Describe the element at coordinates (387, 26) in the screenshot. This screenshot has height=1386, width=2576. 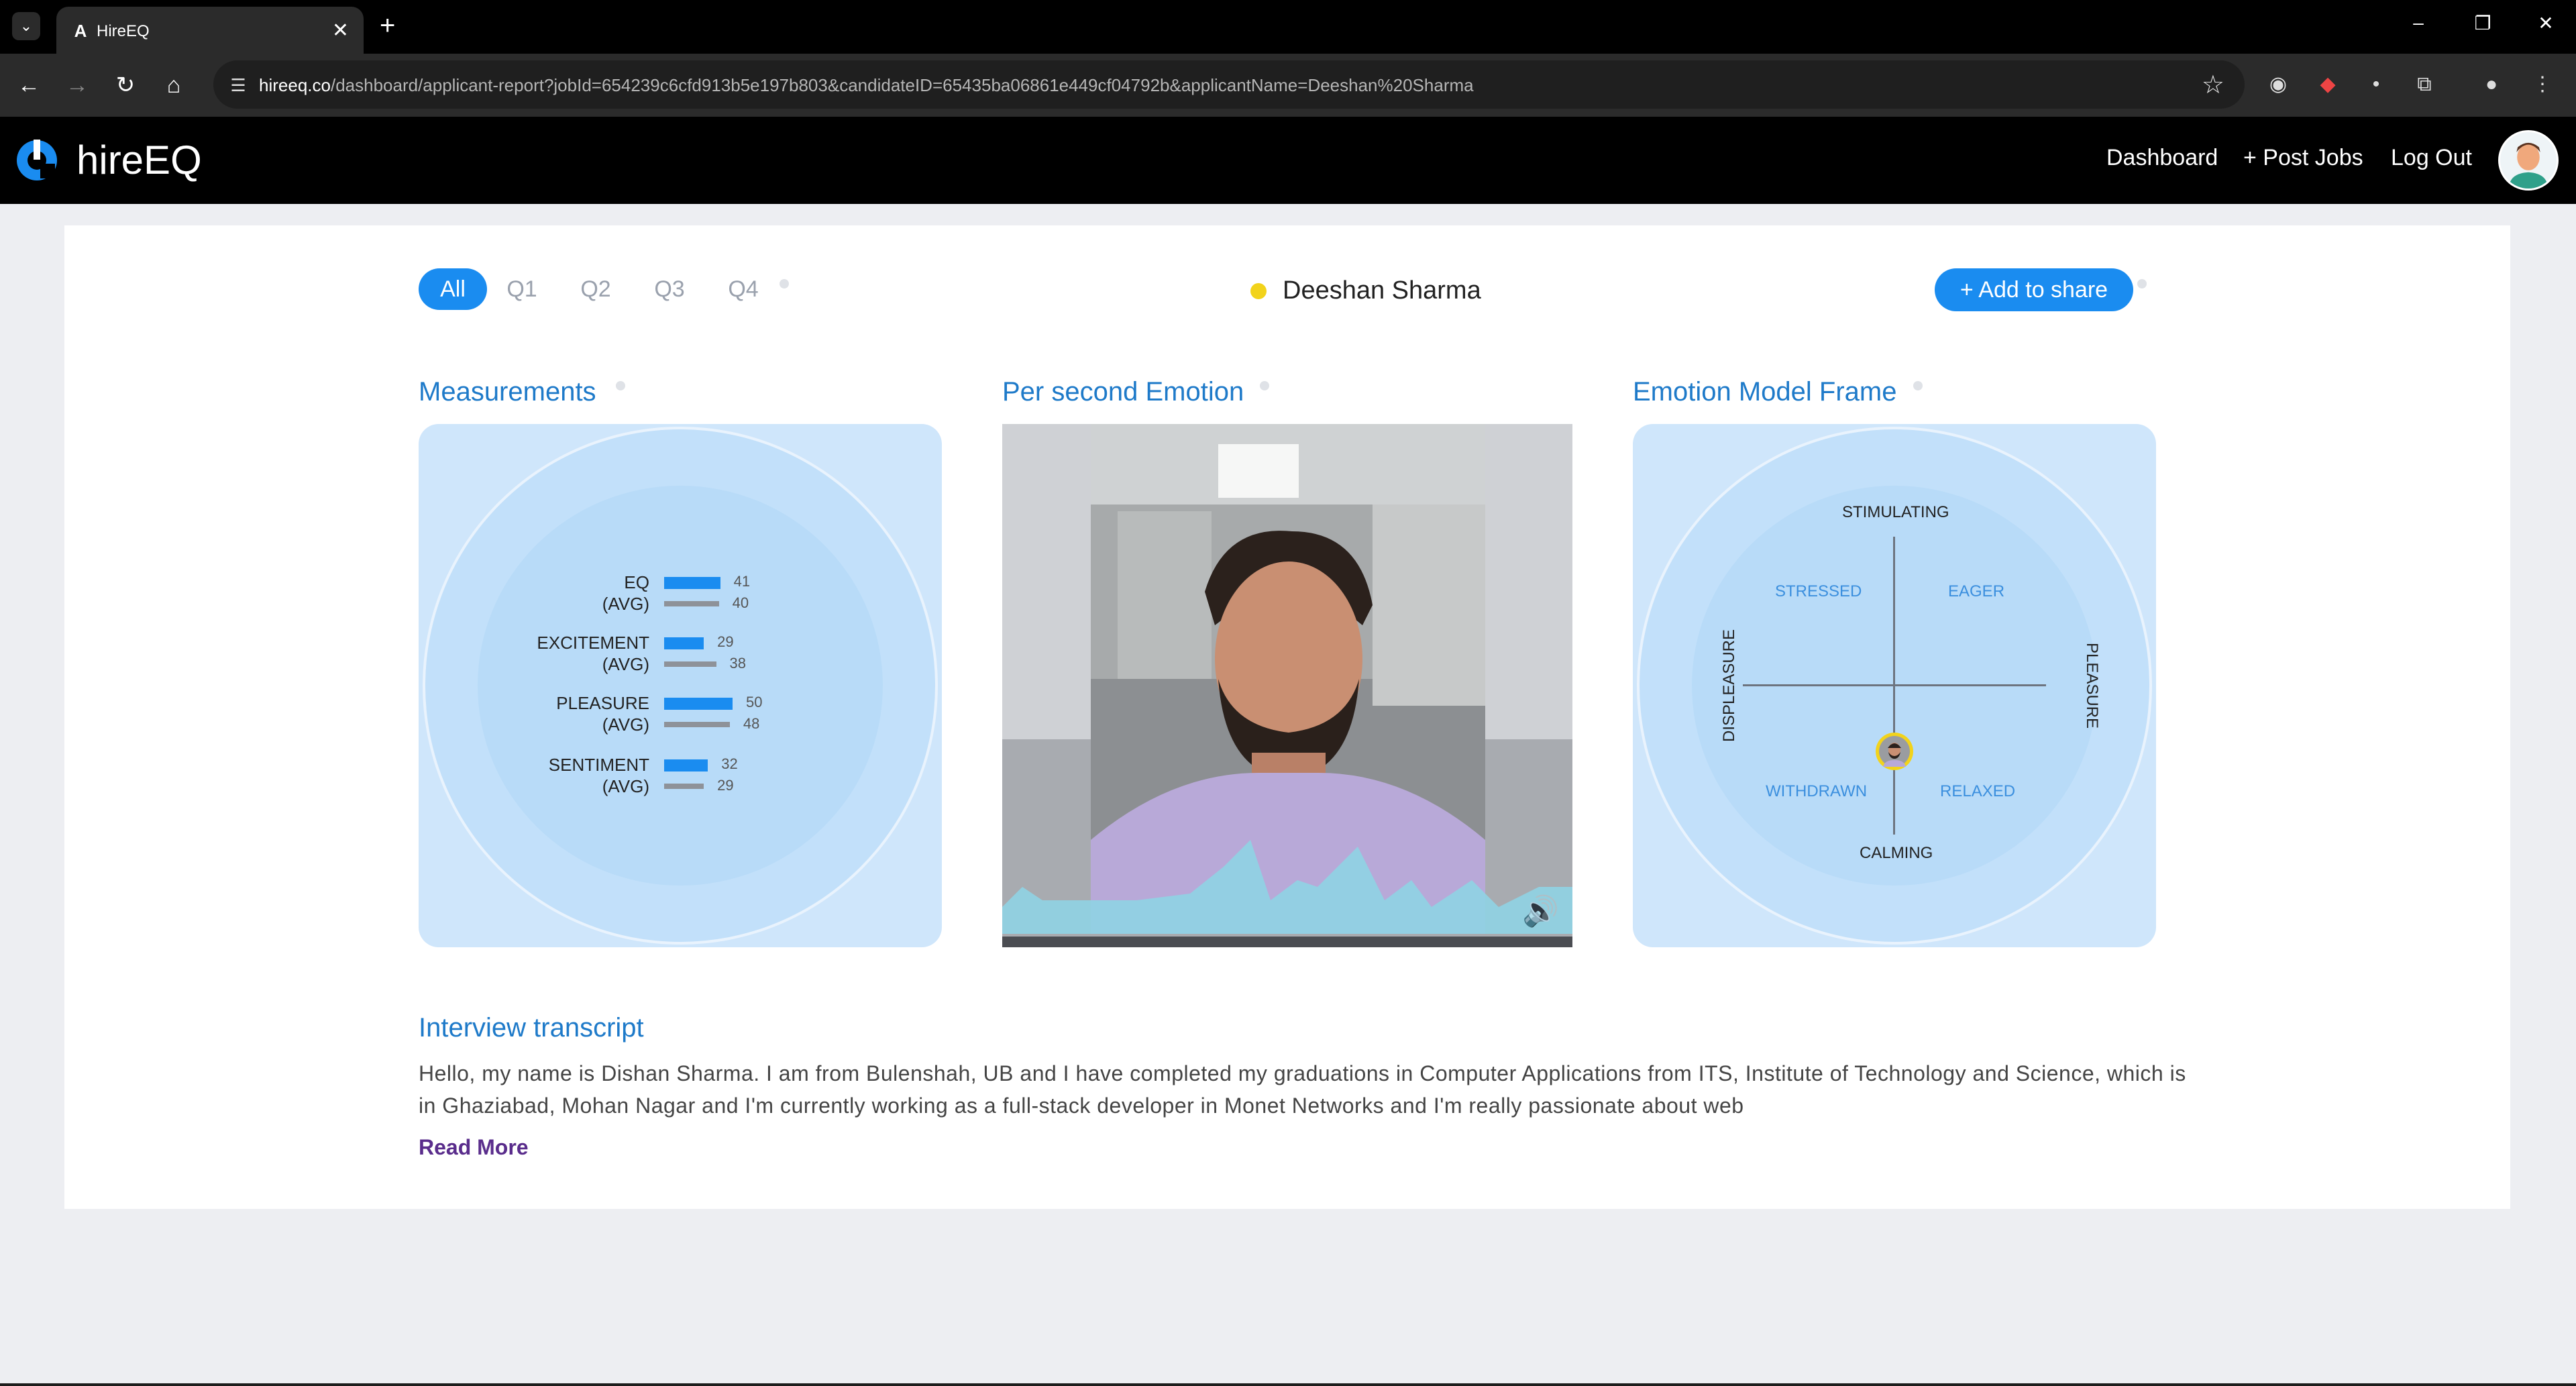
I see `plus-icon: +` at that location.